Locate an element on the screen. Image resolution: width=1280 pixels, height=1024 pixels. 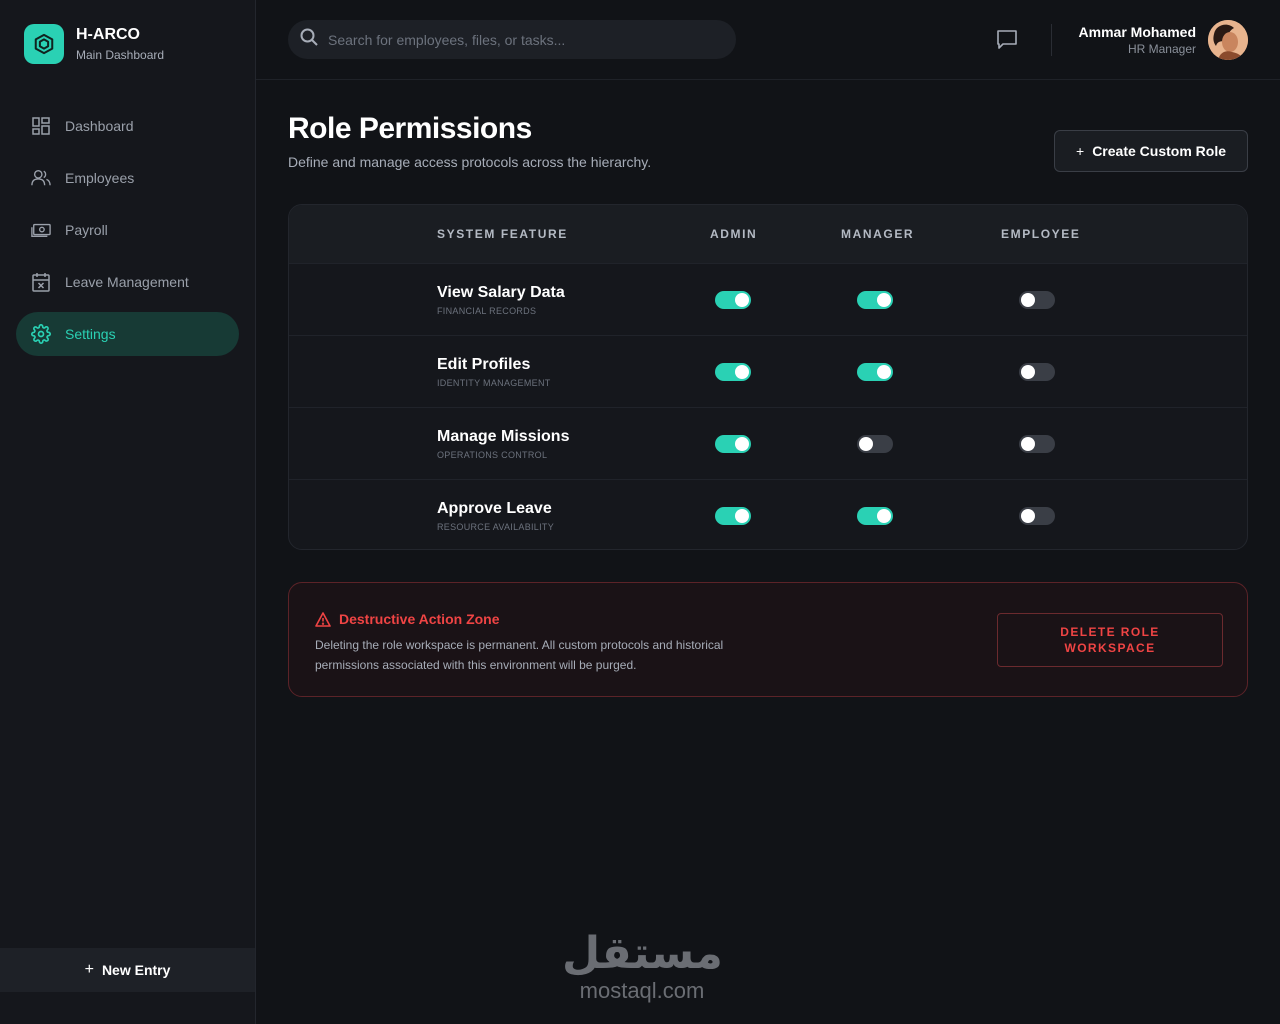
users-icon is located at coordinates (41, 178).